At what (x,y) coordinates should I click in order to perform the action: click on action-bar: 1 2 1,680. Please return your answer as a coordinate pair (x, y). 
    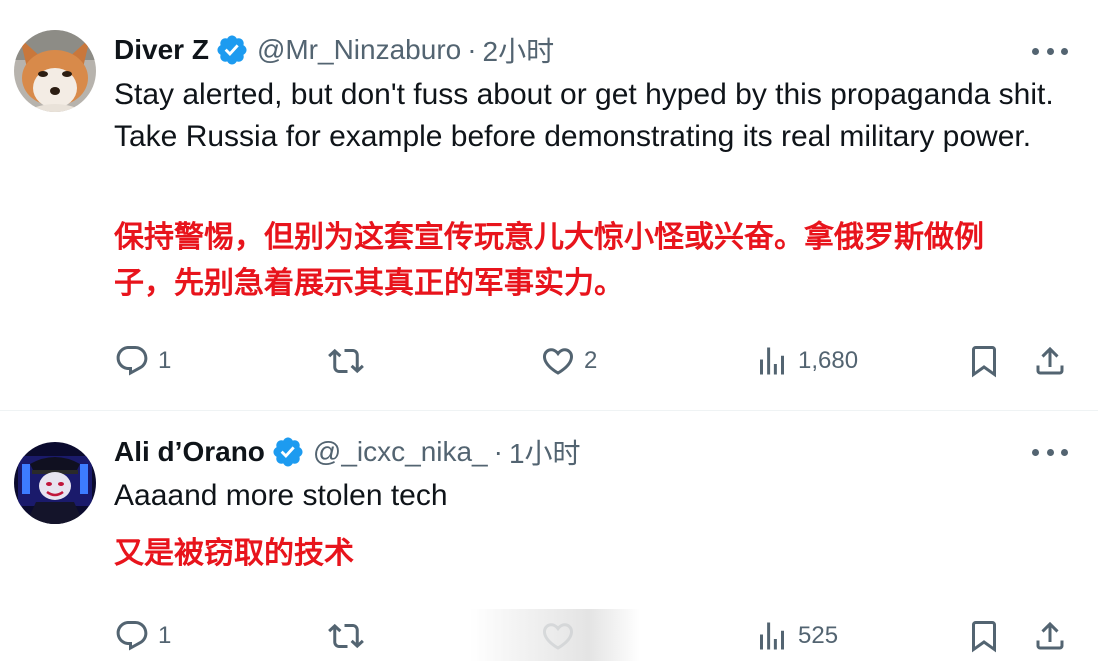
    Looking at the image, I should click on (549, 361).